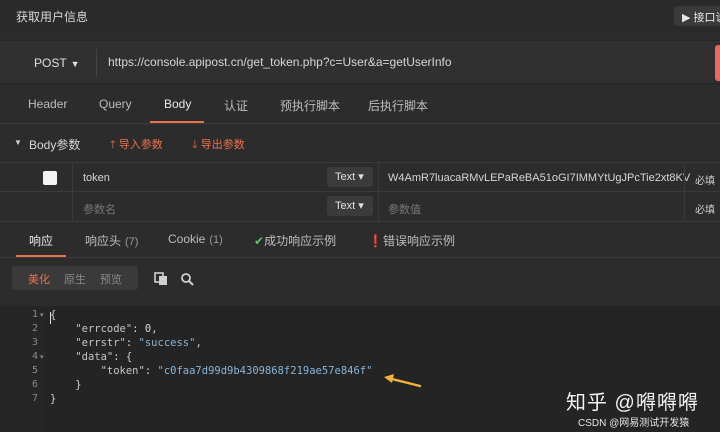  What do you see at coordinates (34, 314) in the screenshot?
I see `line-number: 1` at bounding box center [34, 314].